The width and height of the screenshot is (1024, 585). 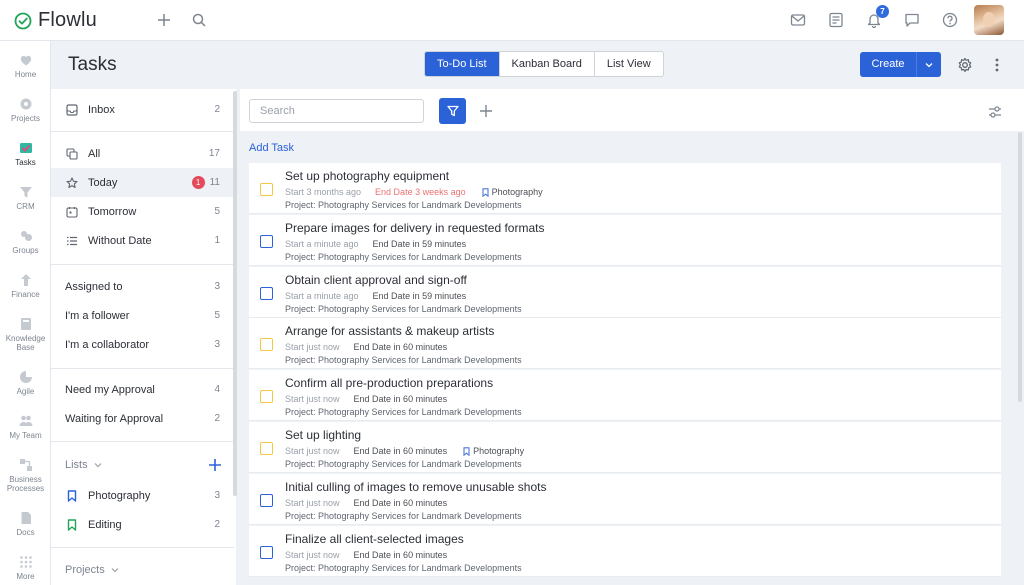 What do you see at coordinates (323, 435) in the screenshot?
I see `task-title: Set up lighting` at bounding box center [323, 435].